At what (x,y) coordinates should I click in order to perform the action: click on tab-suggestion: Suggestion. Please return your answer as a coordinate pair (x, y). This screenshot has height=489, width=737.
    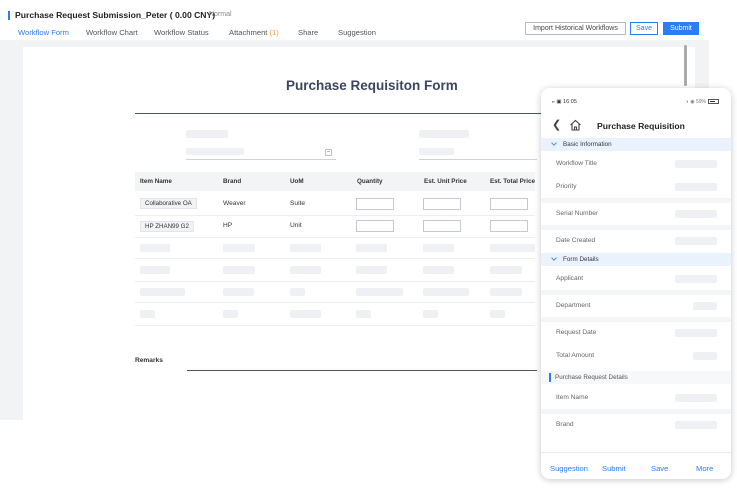
    Looking at the image, I should click on (357, 32).